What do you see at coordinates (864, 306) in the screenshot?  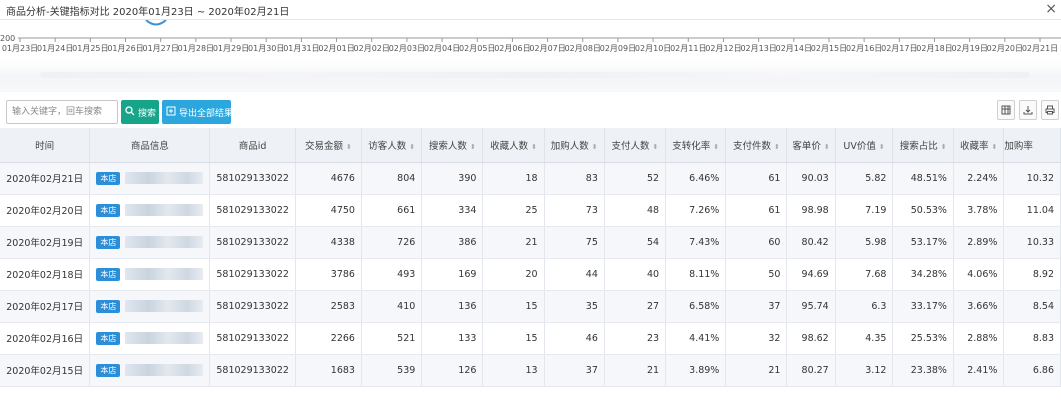 I see `cell-uv: 6.3` at bounding box center [864, 306].